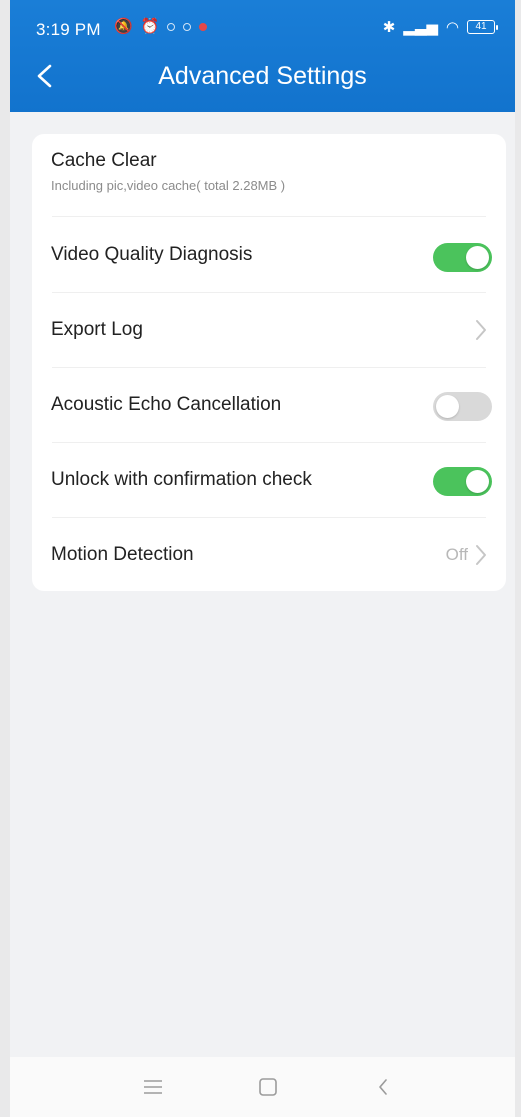 The image size is (521, 1117). I want to click on export-log-label: Export Log, so click(97, 329).